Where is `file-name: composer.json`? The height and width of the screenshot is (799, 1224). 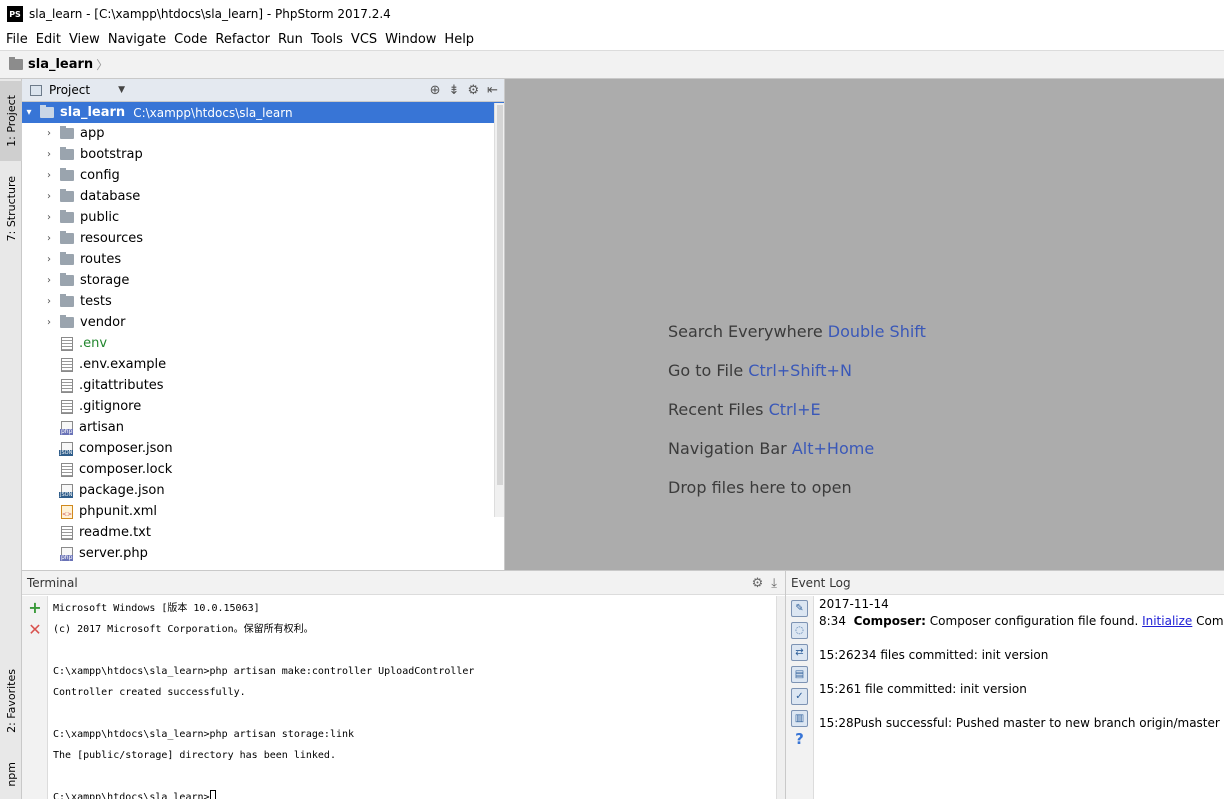 file-name: composer.json is located at coordinates (126, 448).